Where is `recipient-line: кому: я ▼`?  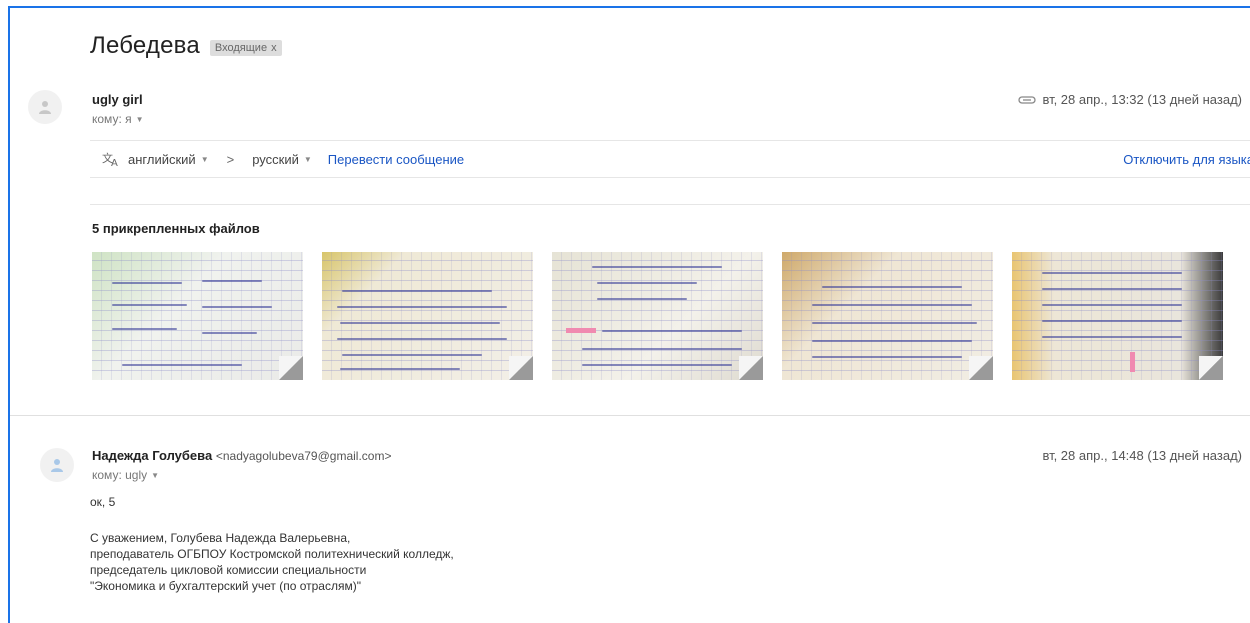
recipient-line: кому: я ▼ is located at coordinates (118, 119).